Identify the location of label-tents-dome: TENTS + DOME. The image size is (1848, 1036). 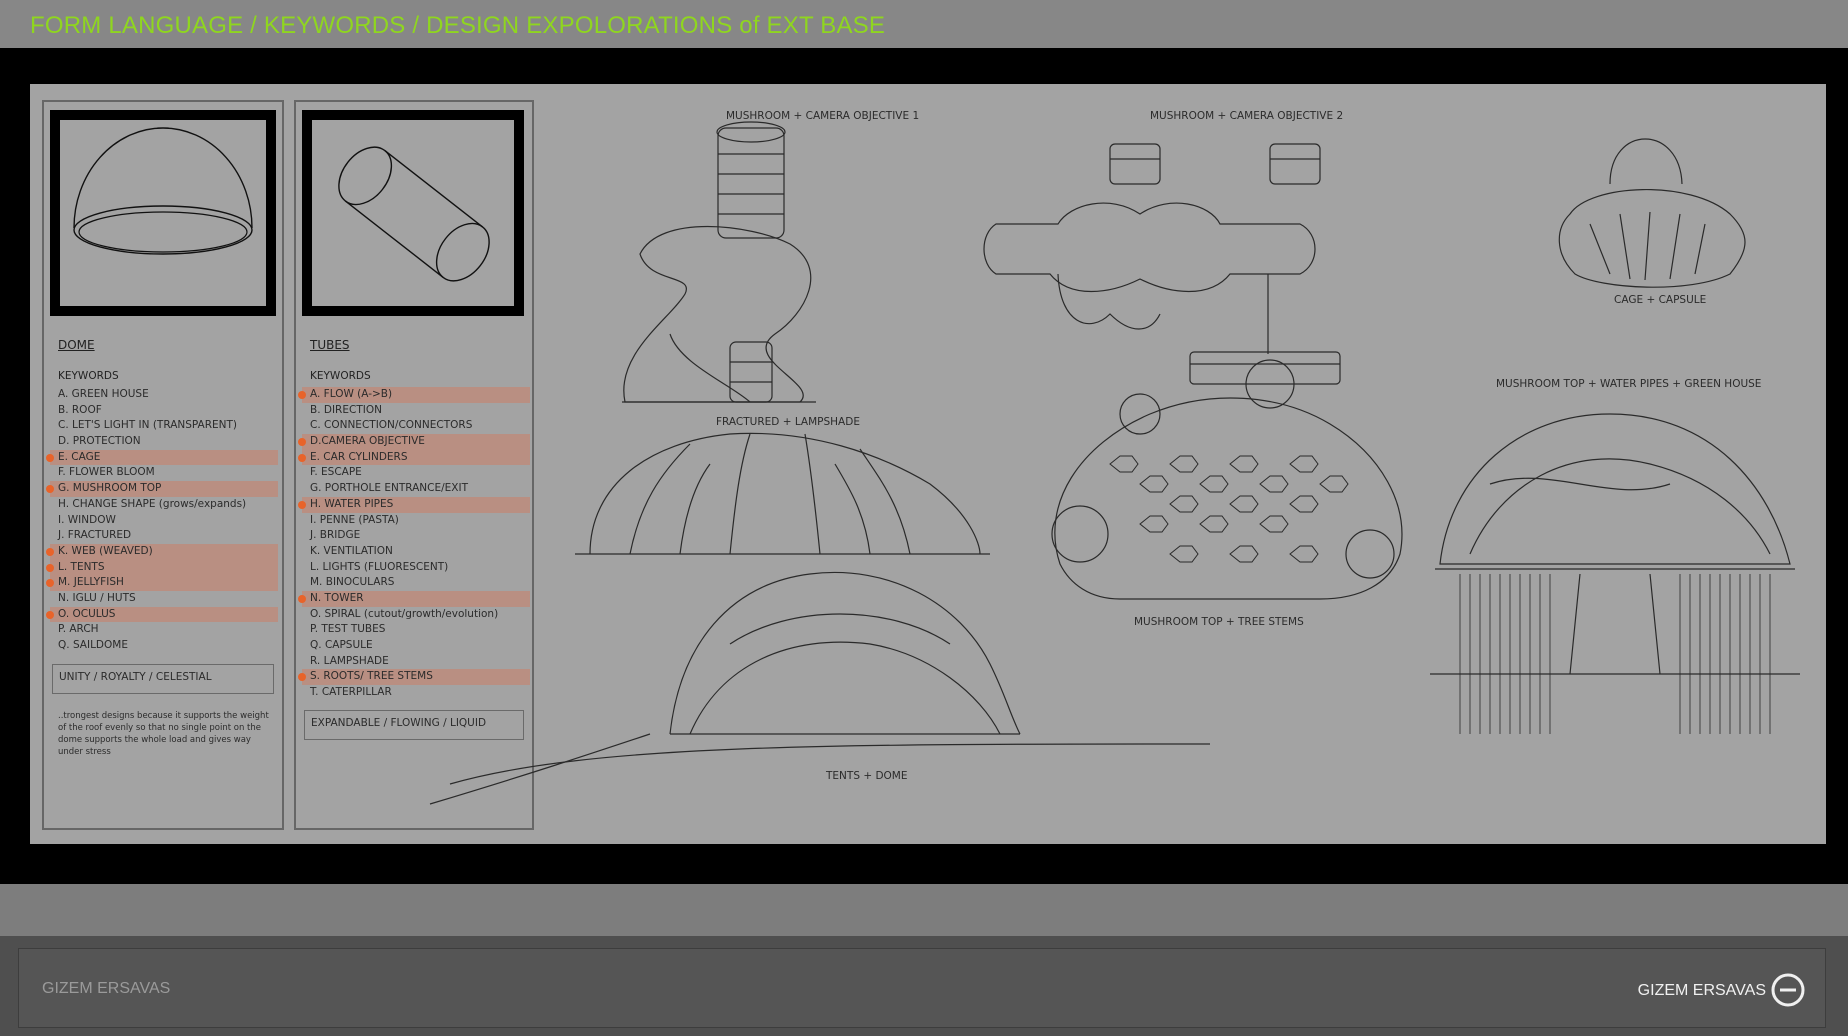
(867, 776).